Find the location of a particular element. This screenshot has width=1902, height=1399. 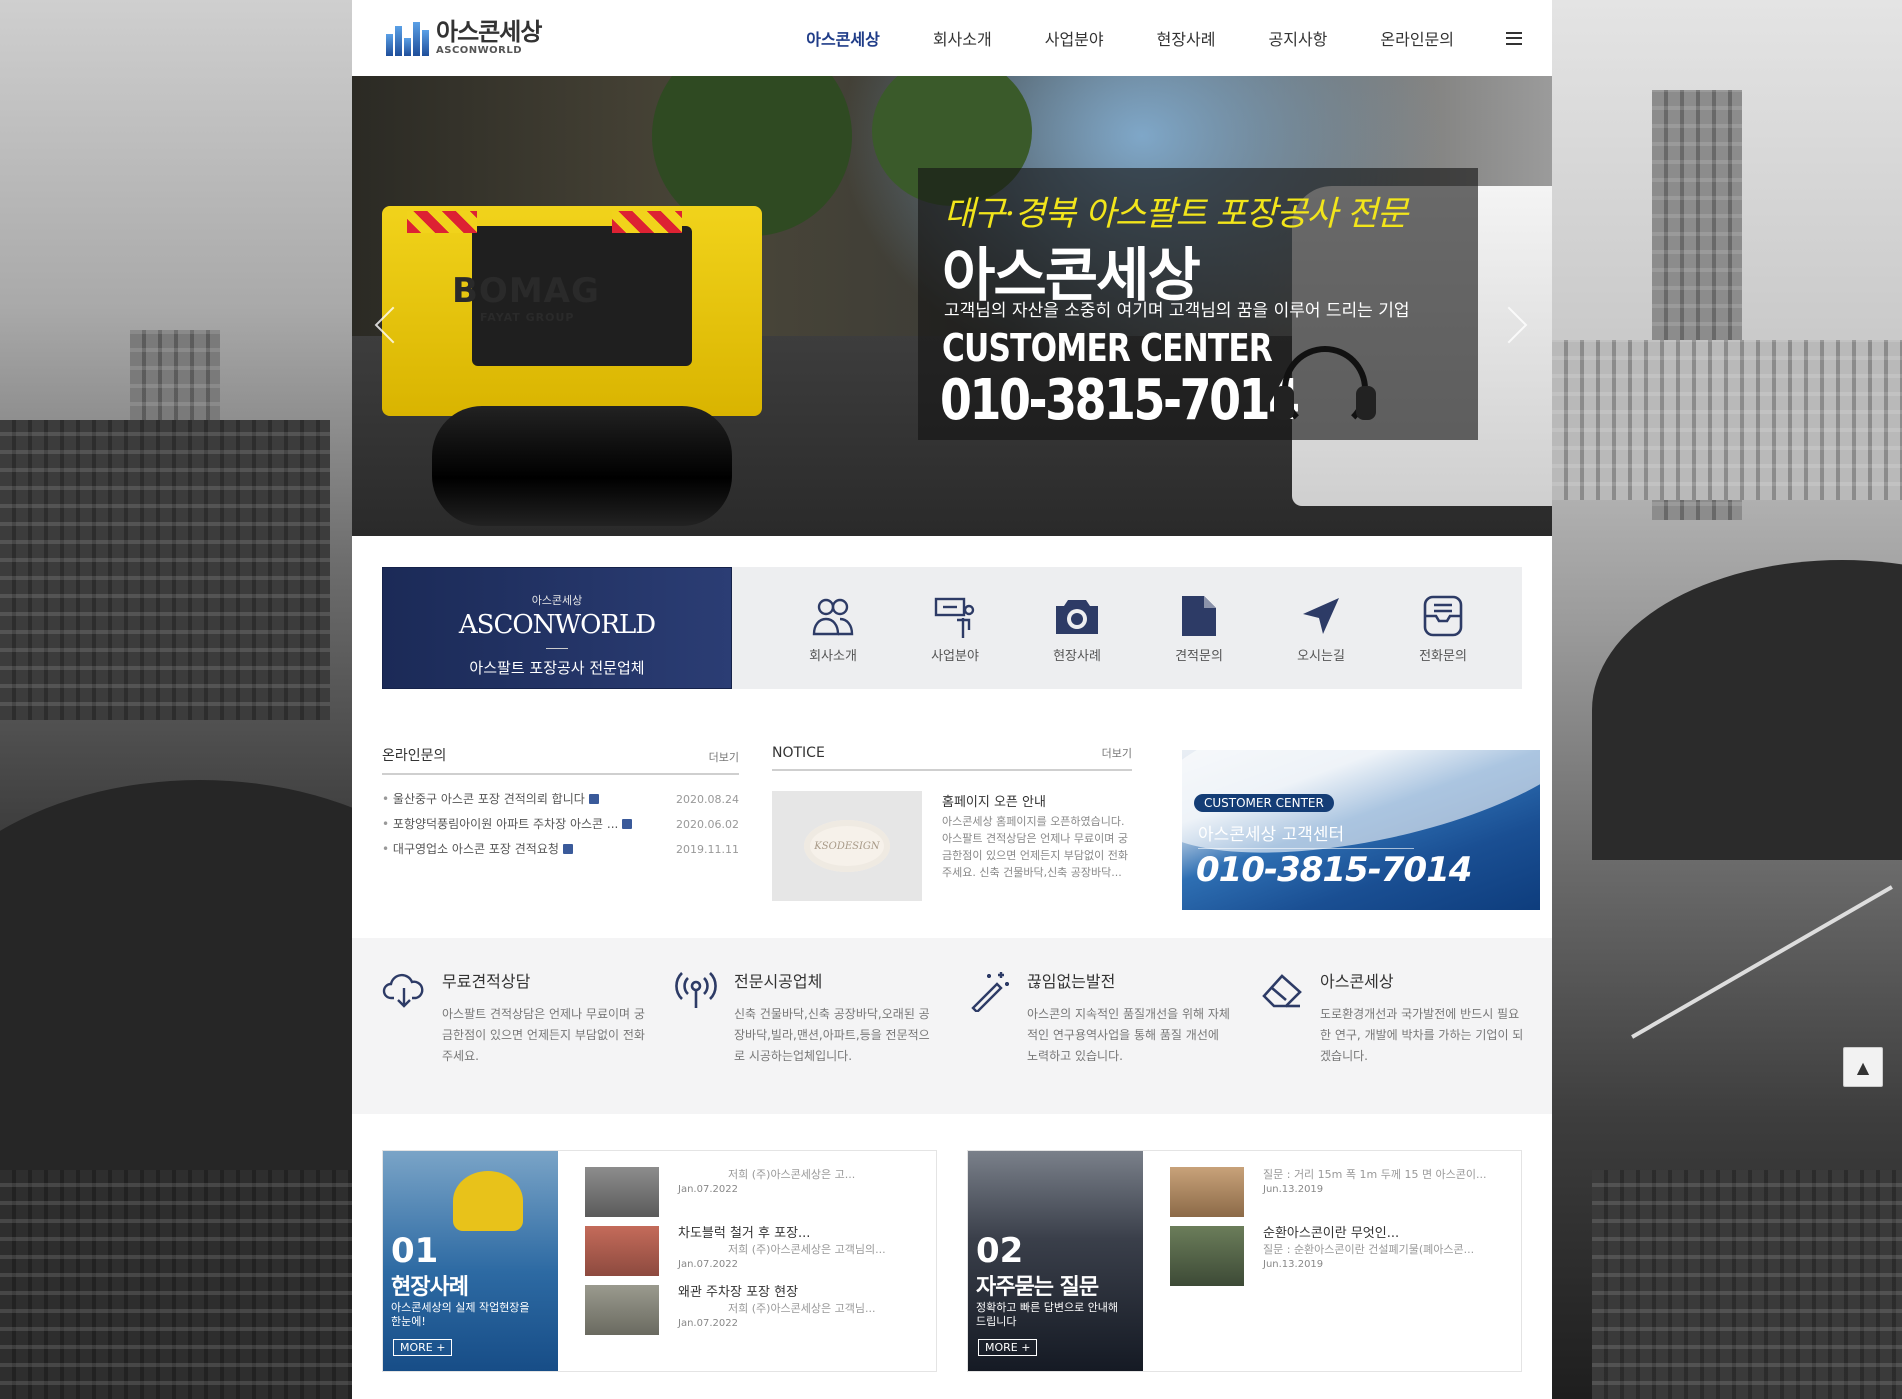

quick-item-directions: 오시는길 is located at coordinates (1321, 628).